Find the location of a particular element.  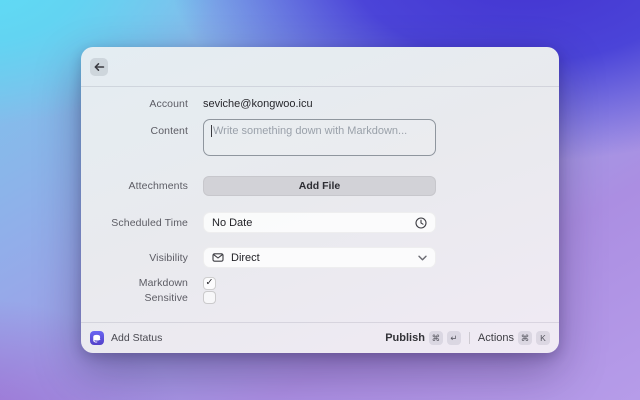

visibility-dropdown: Direct is located at coordinates (319, 257).